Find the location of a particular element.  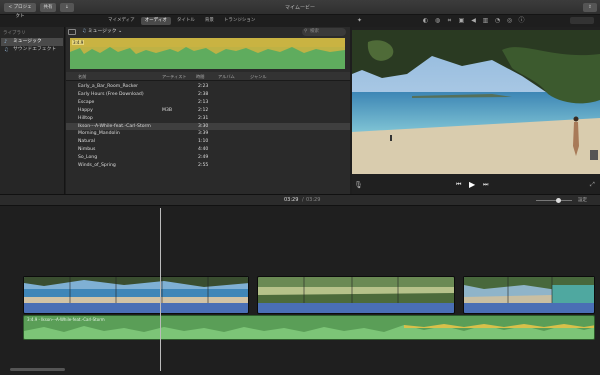

back-to-projects-button: < プロジェクト is located at coordinates (20, 11).